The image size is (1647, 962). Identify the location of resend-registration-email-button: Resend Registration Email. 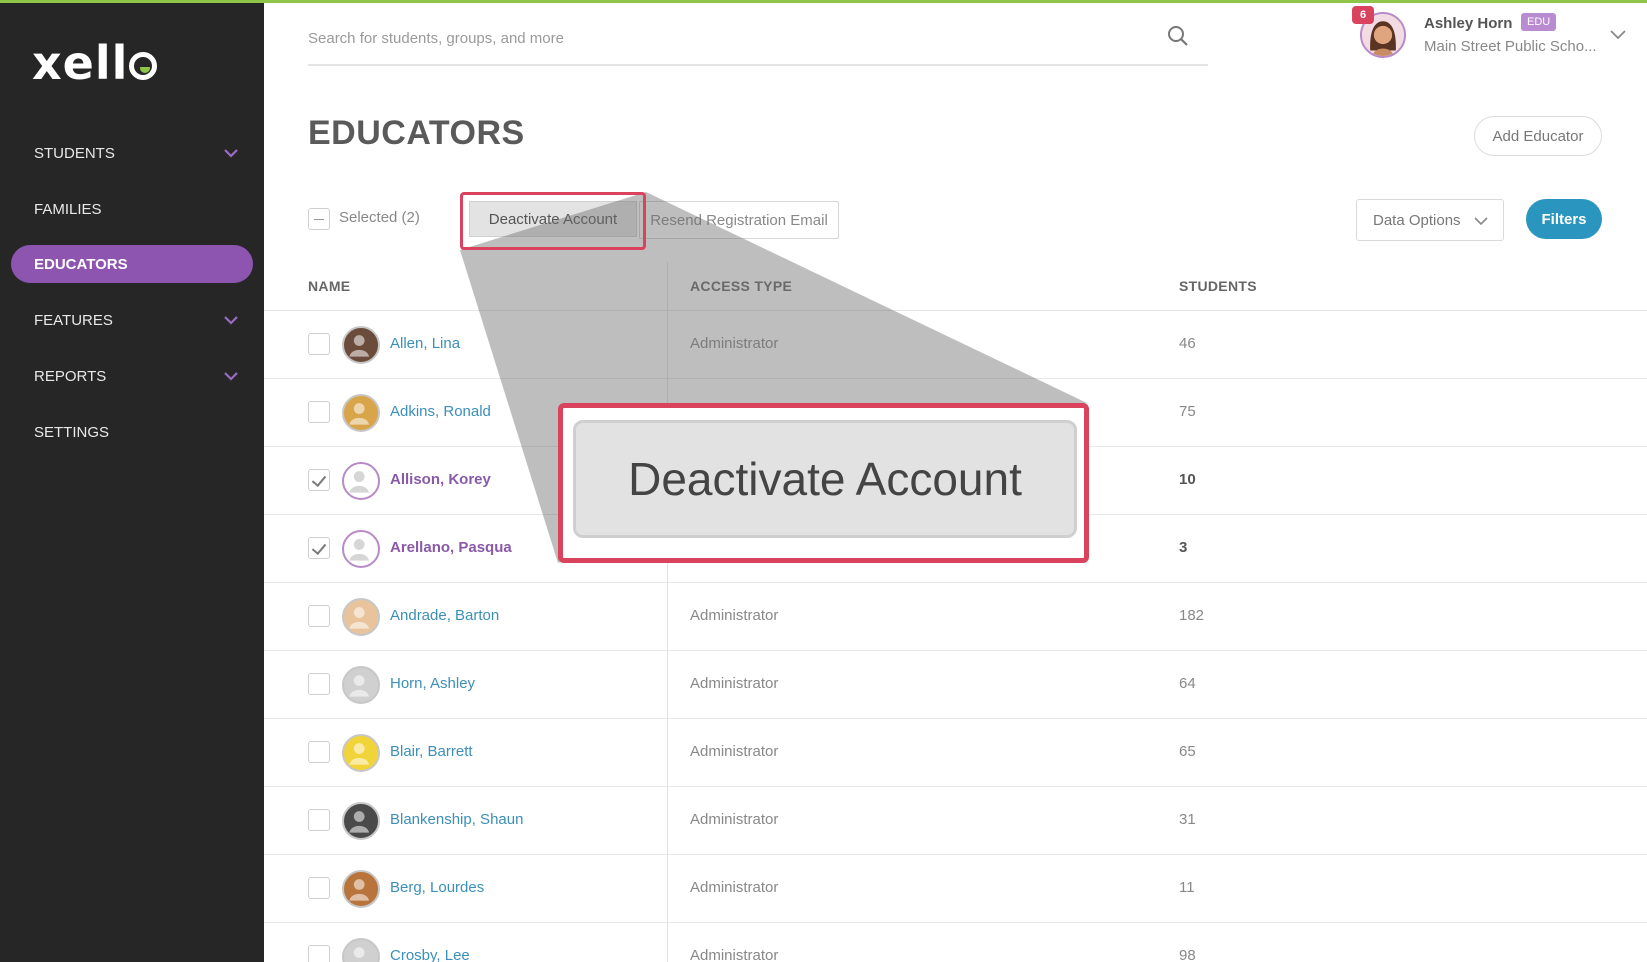
(739, 220).